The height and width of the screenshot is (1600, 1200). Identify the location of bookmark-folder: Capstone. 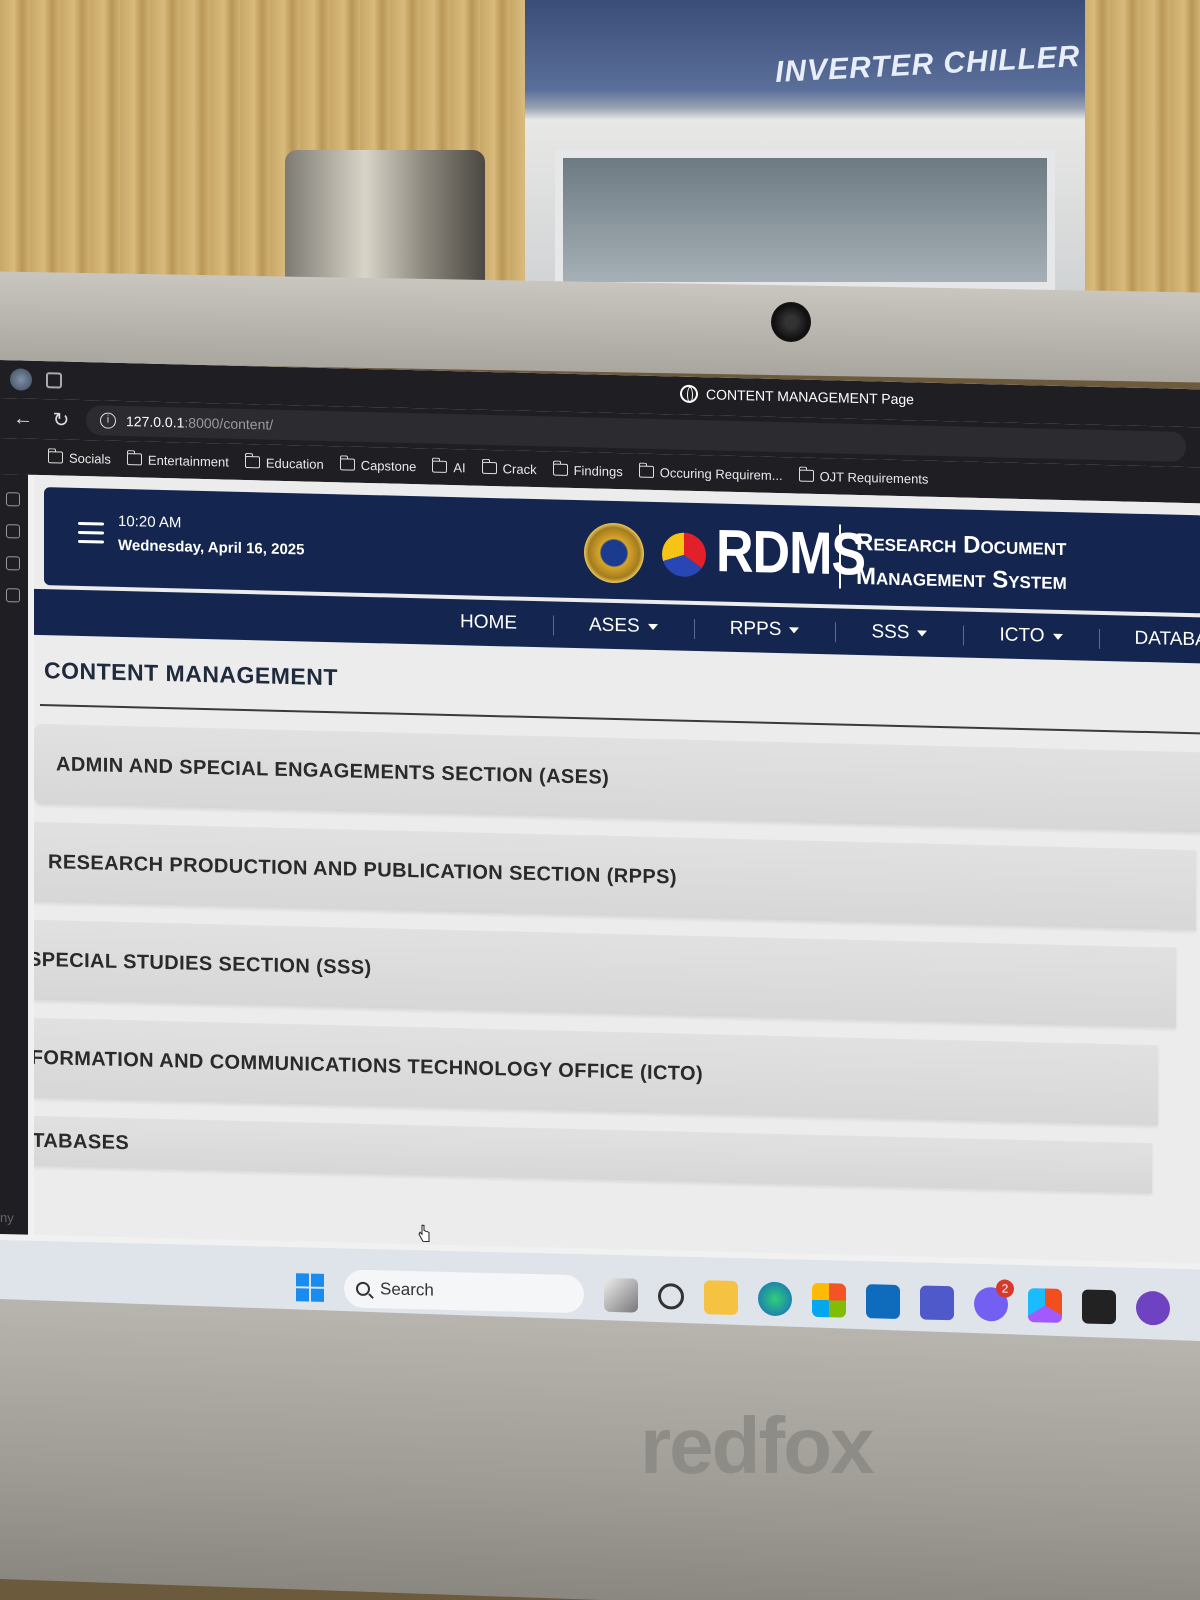
(378, 465).